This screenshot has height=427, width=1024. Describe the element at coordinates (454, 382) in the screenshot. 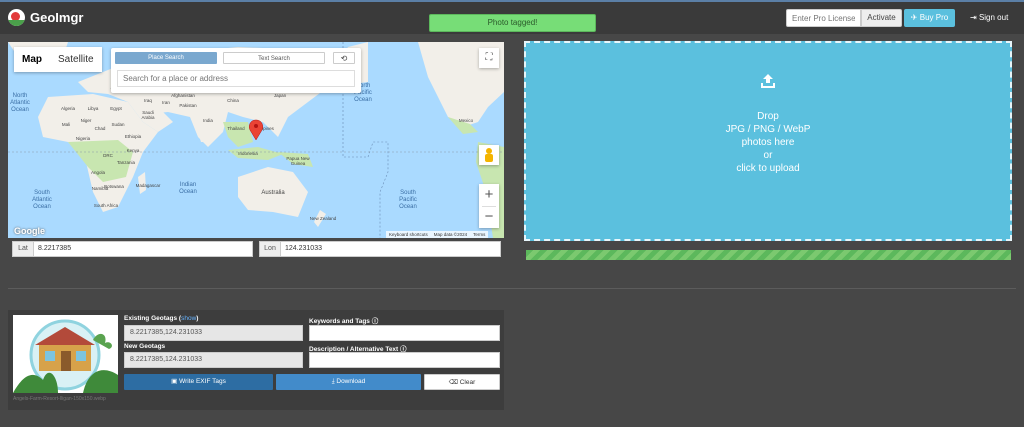

I see `eraser-icon: ⌫` at that location.